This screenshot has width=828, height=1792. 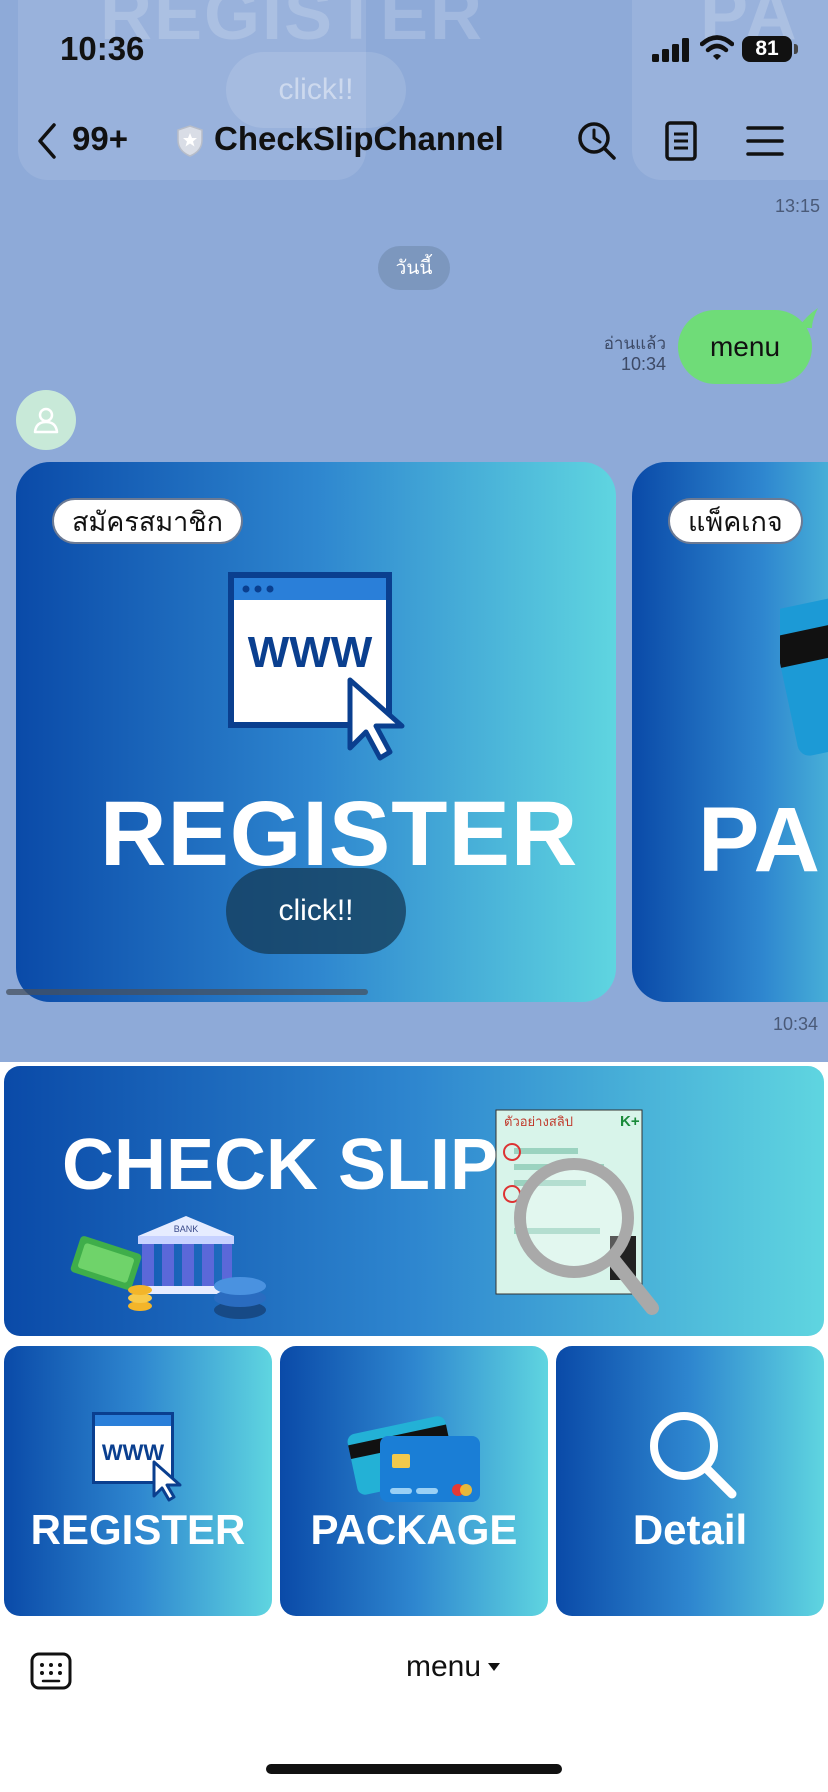 I want to click on channel-name: CheckSlipChannel, so click(x=359, y=139).